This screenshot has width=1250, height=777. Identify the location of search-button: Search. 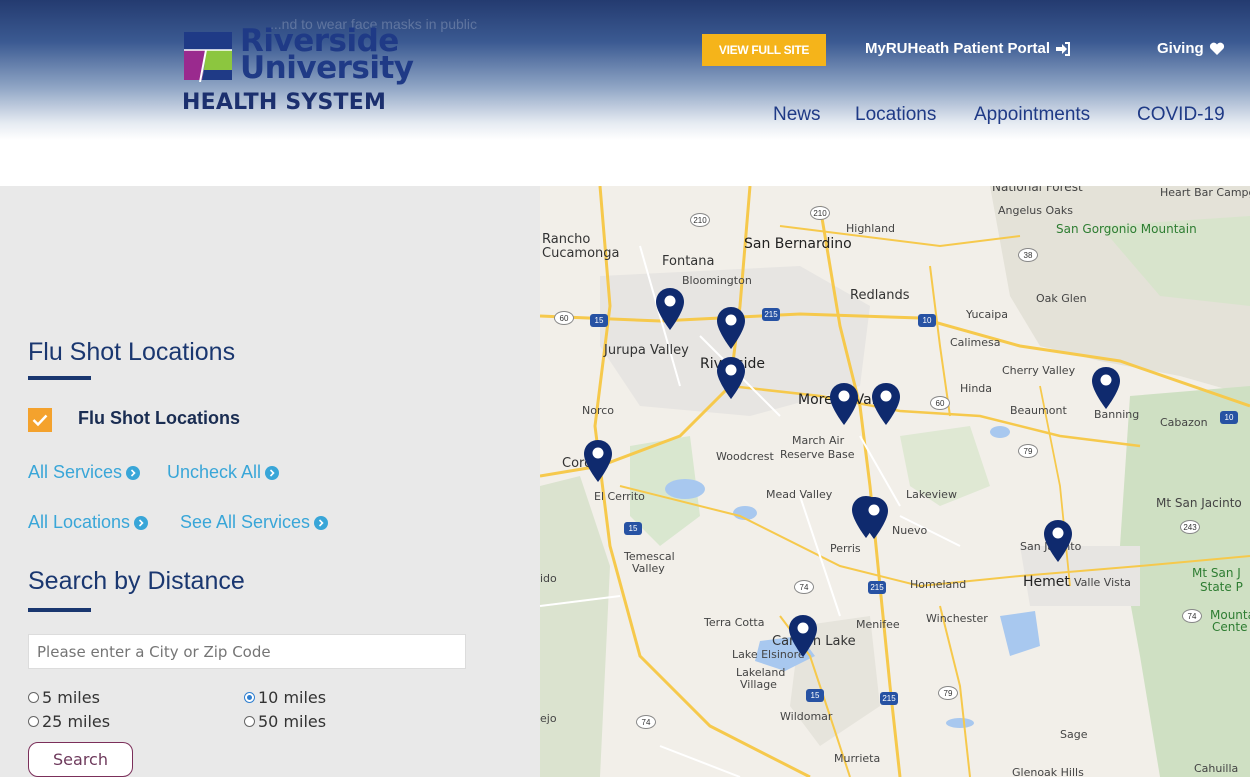
(80, 759).